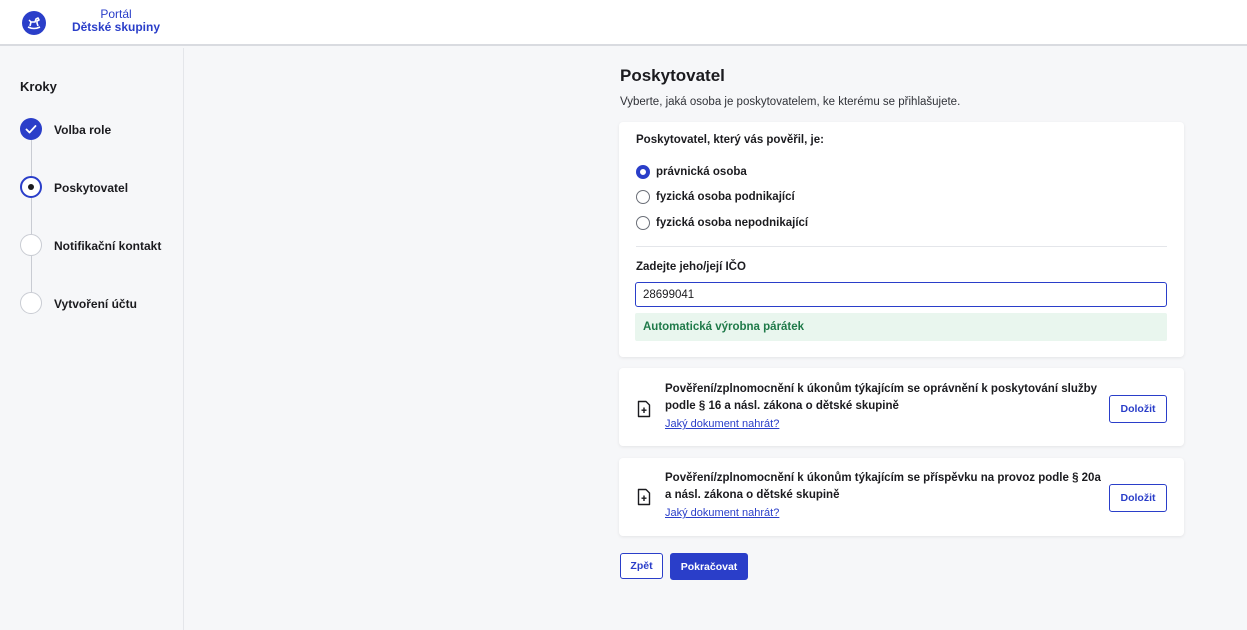 The height and width of the screenshot is (630, 1247). Describe the element at coordinates (116, 14) in the screenshot. I see `brand-portal-text: Portál` at that location.